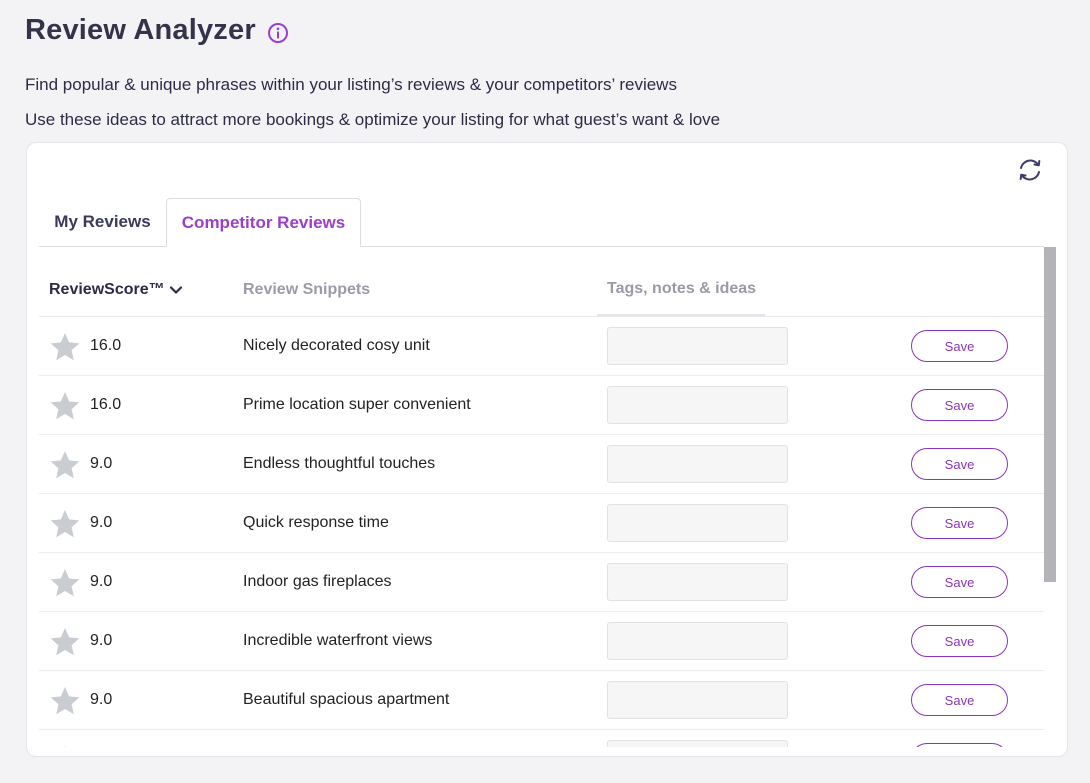 The image size is (1090, 783). What do you see at coordinates (339, 463) in the screenshot?
I see `review-snippet: Endless thoughtful touches` at bounding box center [339, 463].